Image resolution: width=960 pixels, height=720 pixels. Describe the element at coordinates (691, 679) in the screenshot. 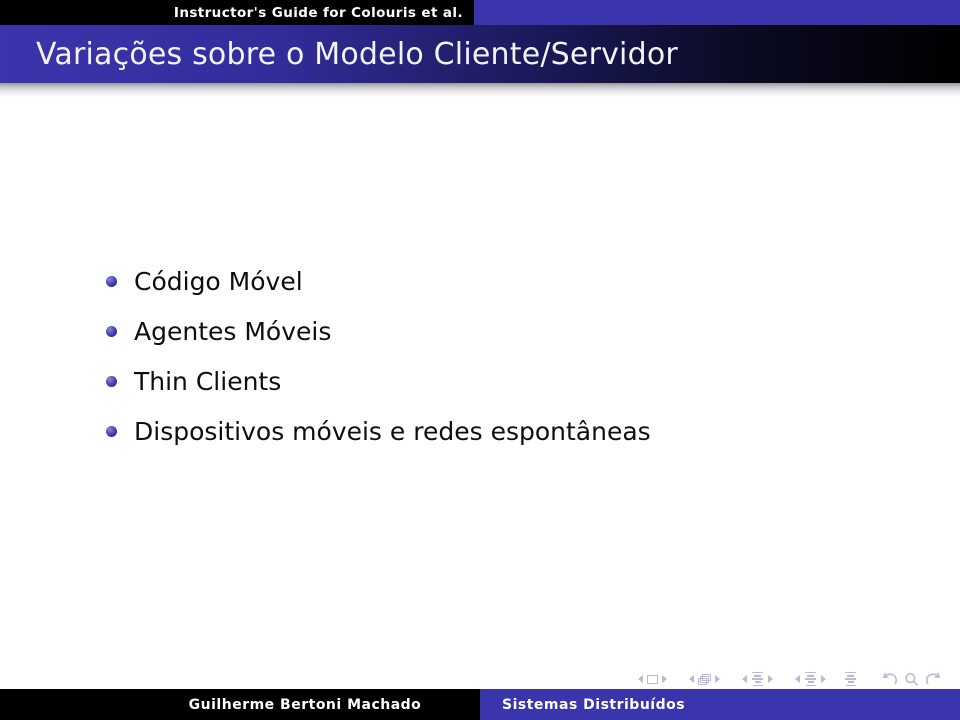

I see `previous-frame-arrow-icon` at that location.